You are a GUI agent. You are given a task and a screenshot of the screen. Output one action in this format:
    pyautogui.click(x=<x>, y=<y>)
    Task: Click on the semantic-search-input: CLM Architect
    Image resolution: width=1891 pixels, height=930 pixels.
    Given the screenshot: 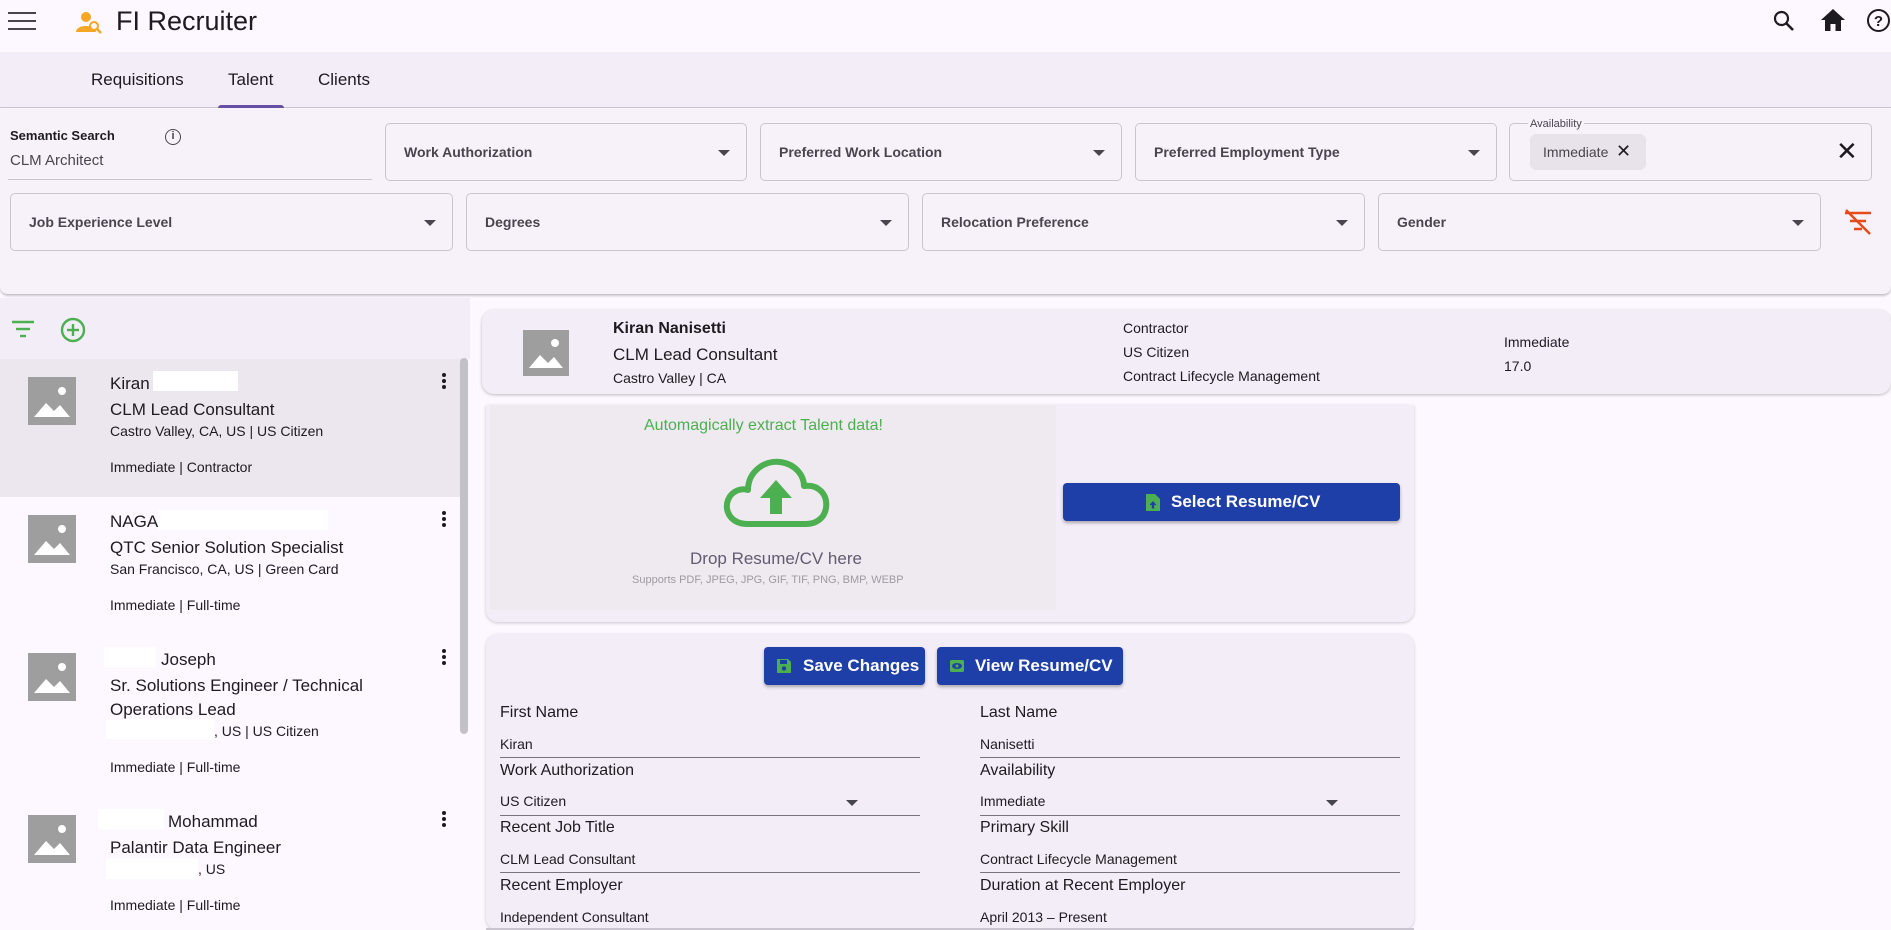 What is the action you would take?
    pyautogui.click(x=56, y=160)
    